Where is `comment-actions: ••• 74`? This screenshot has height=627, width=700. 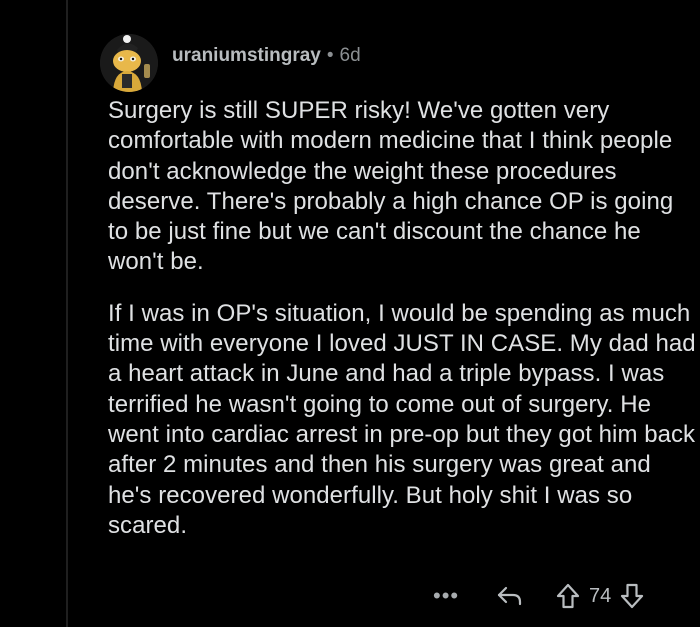
comment-actions: ••• 74 is located at coordinates (558, 596).